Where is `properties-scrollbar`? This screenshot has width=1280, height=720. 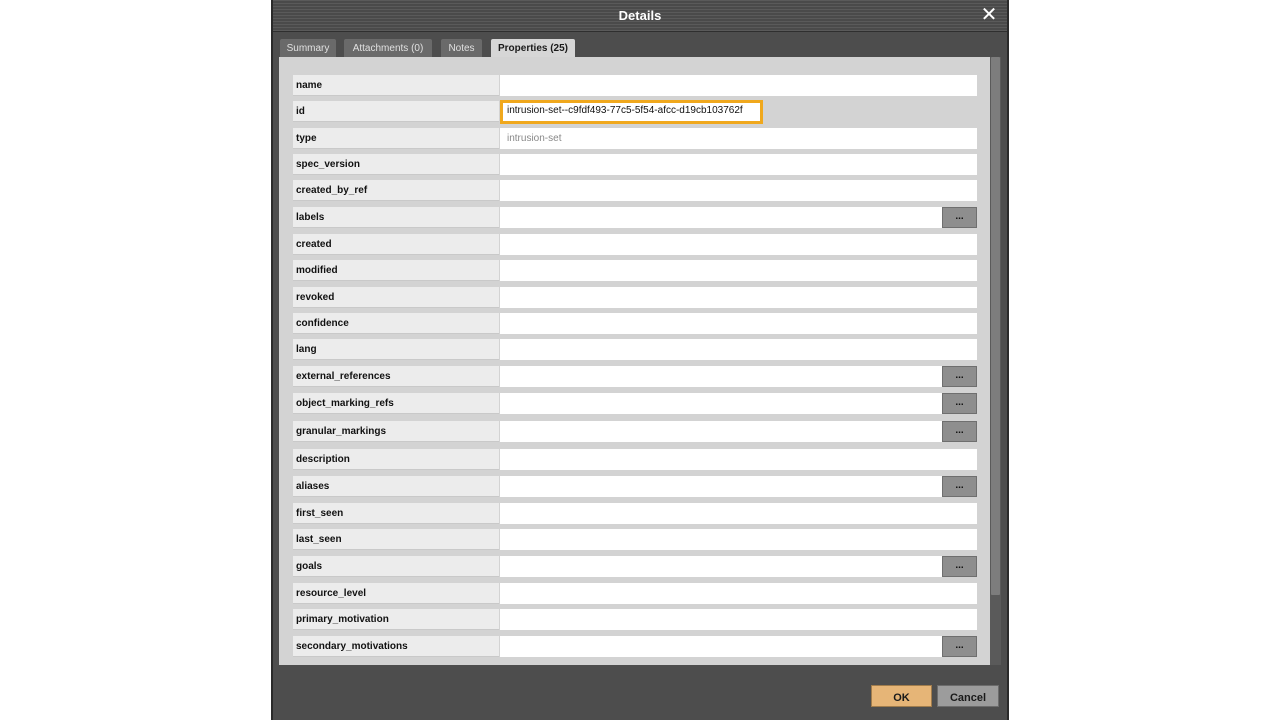
properties-scrollbar is located at coordinates (995, 361).